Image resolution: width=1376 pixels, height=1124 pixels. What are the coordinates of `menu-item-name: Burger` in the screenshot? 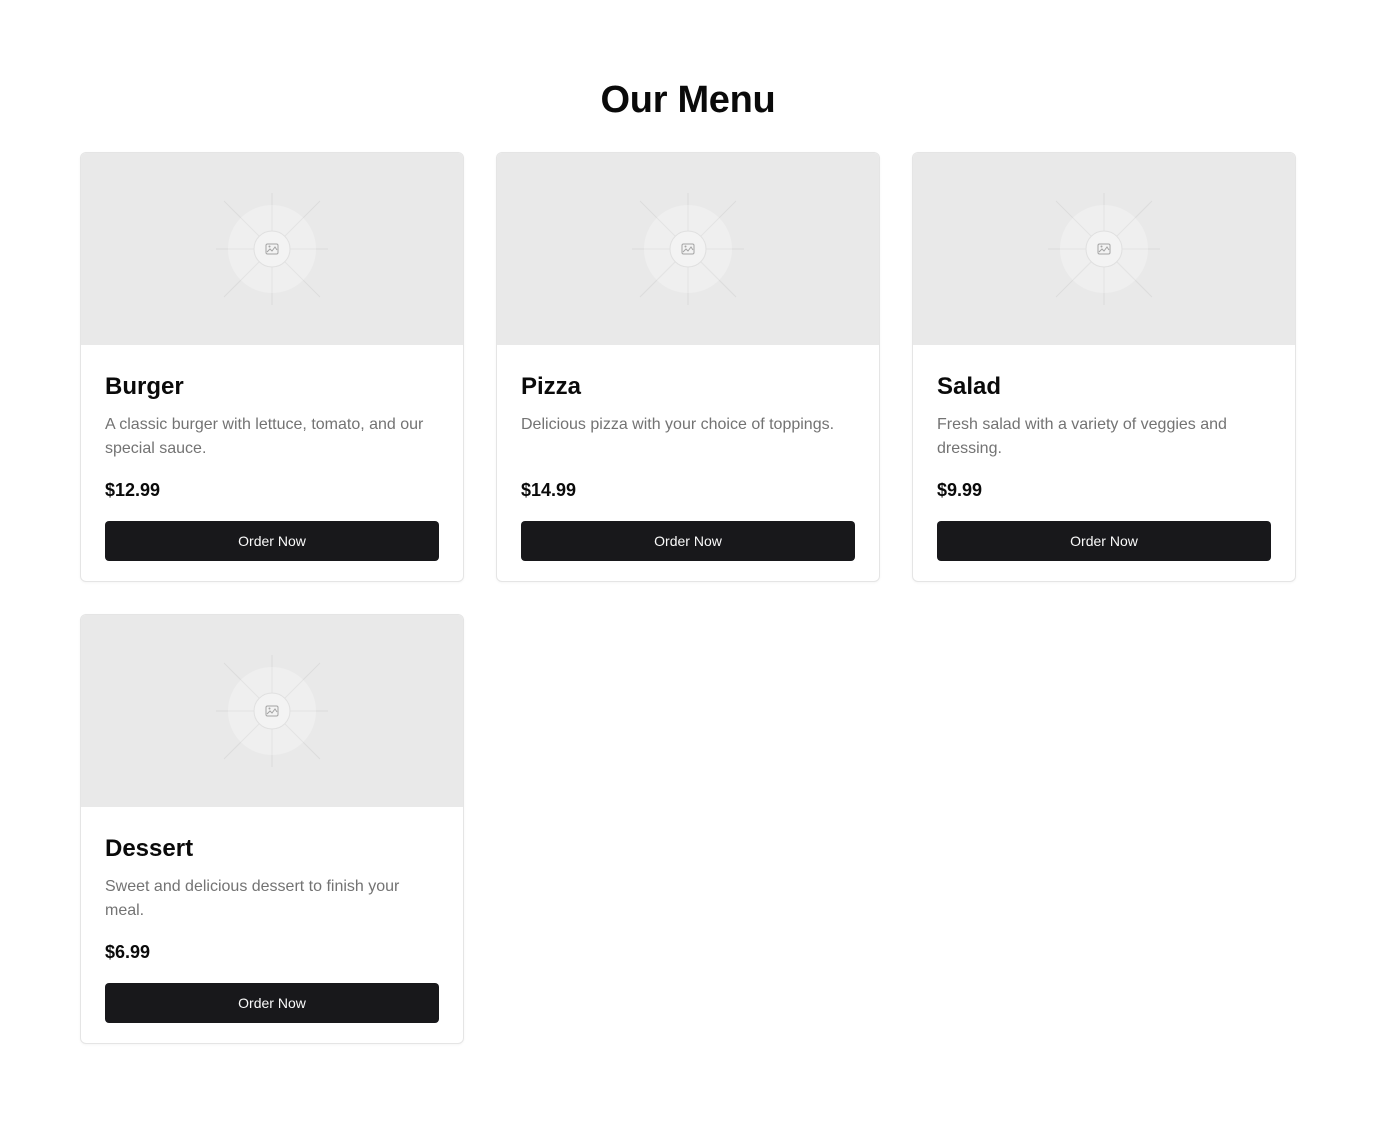 It's located at (144, 386).